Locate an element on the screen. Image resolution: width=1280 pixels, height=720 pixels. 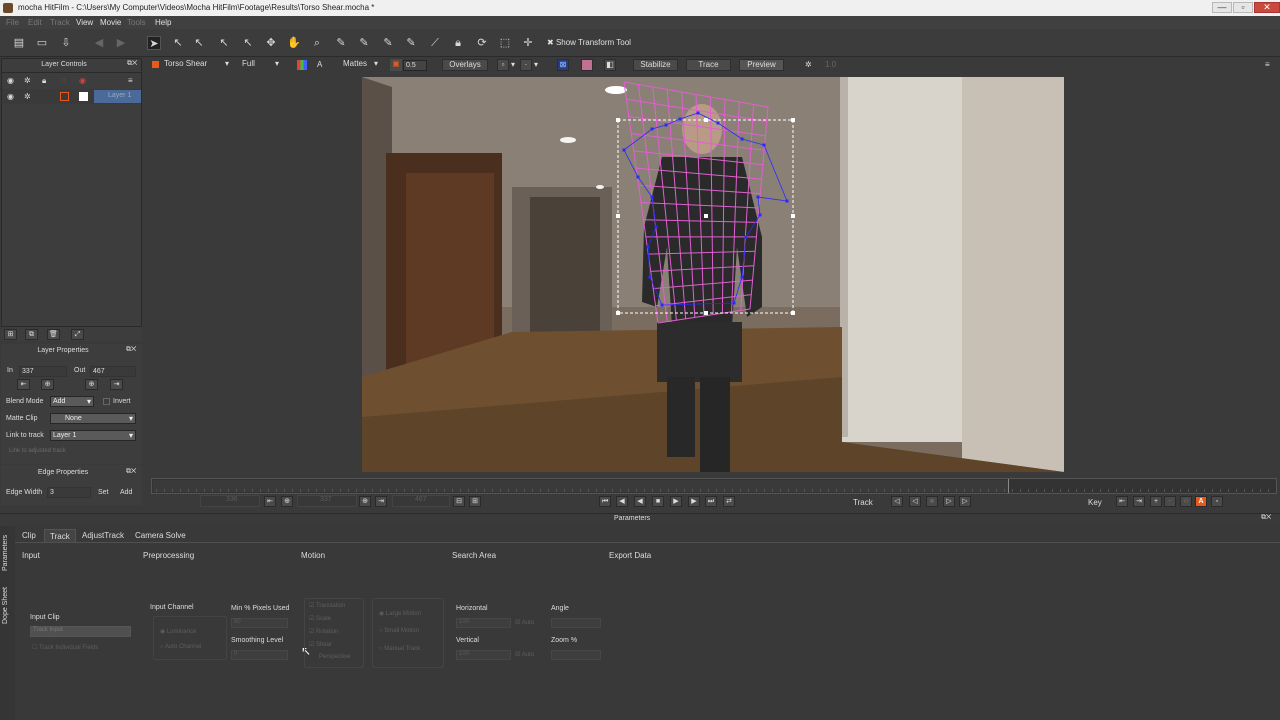
next-key-icon: ⇥ is located at coordinates (1139, 501).